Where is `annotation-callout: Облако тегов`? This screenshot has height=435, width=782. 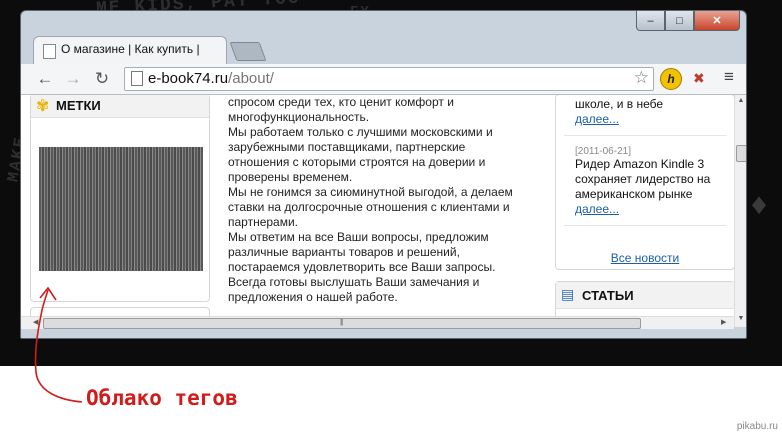 annotation-callout: Облако тегов is located at coordinates (162, 398).